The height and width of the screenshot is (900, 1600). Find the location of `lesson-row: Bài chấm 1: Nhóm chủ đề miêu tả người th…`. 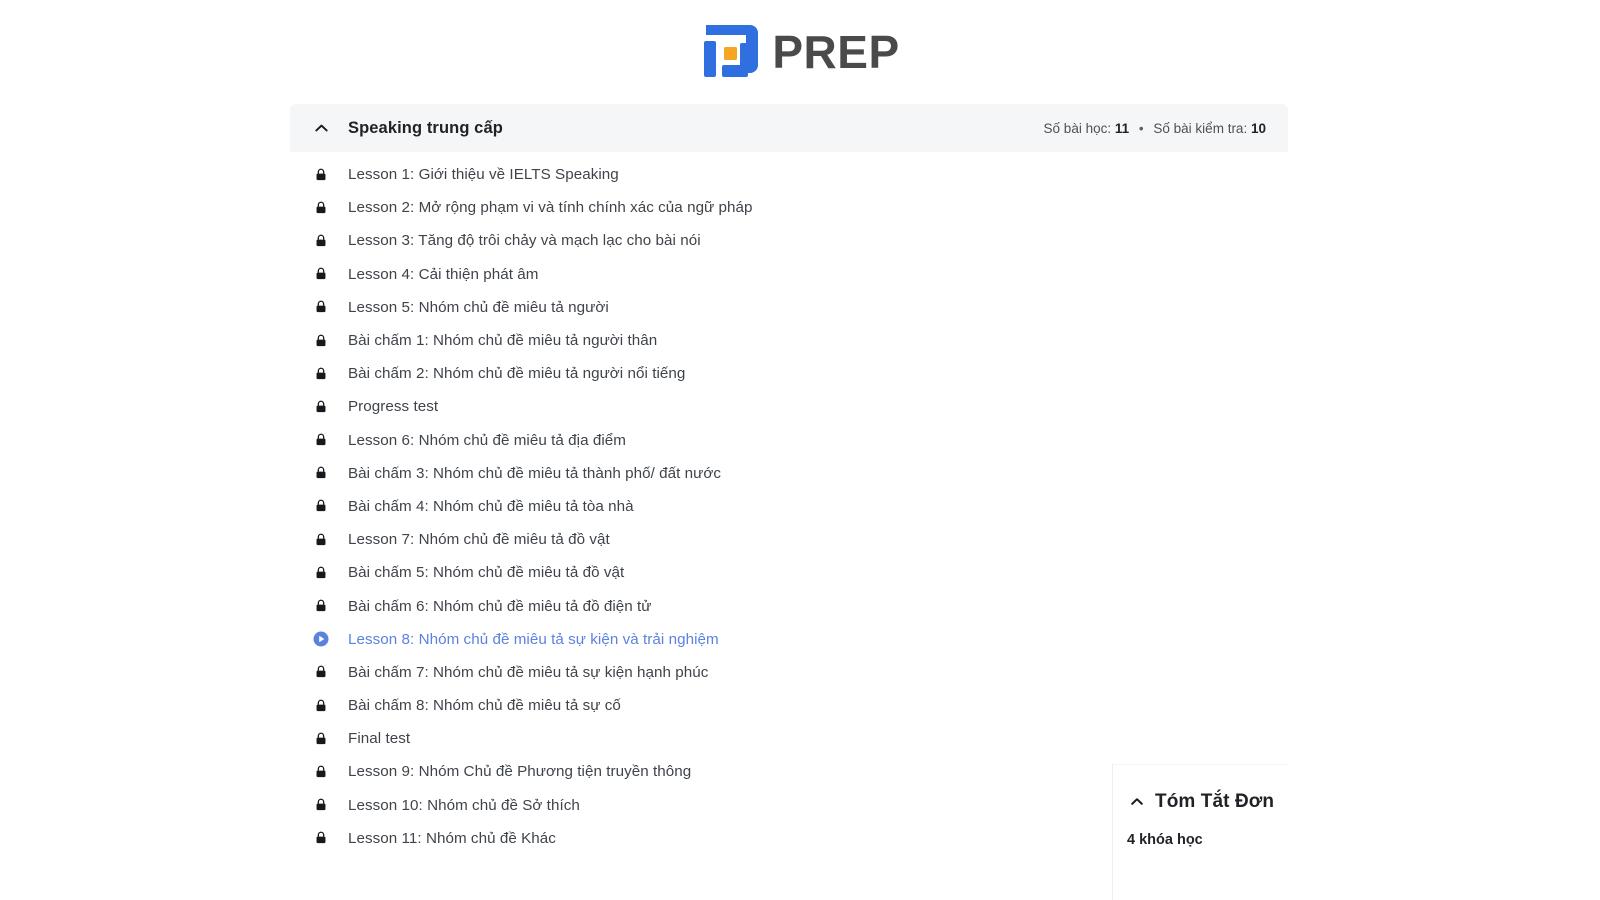

lesson-row: Bài chấm 1: Nhóm chủ đề miêu tả người th… is located at coordinates (789, 340).